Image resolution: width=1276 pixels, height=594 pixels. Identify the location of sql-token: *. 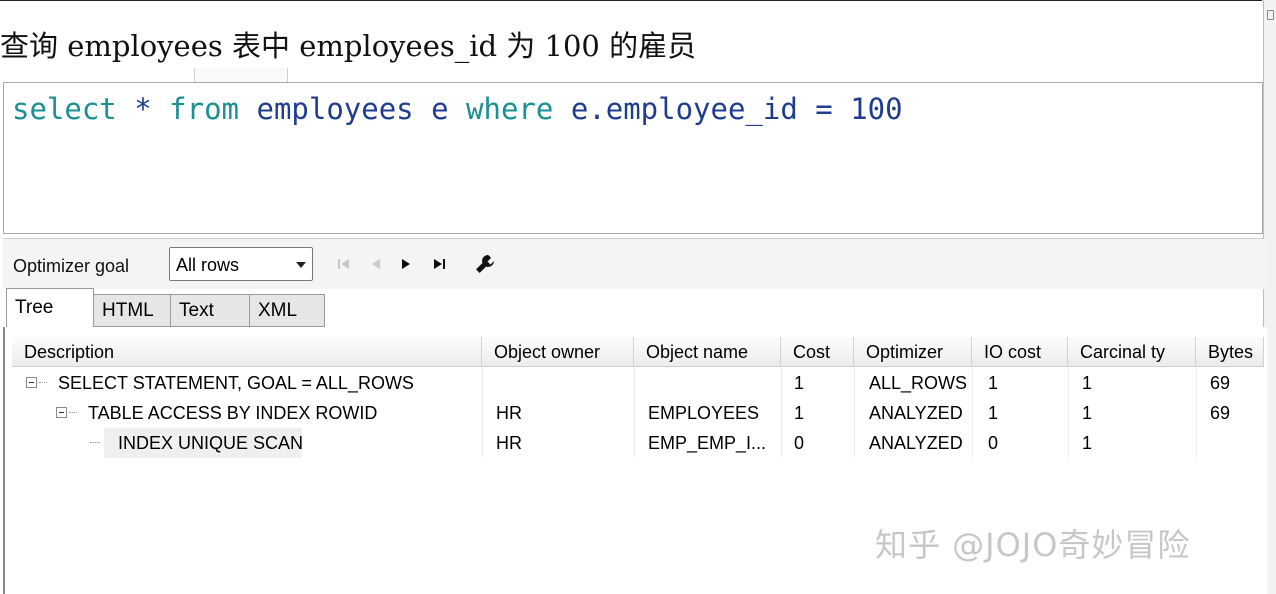
(143, 109).